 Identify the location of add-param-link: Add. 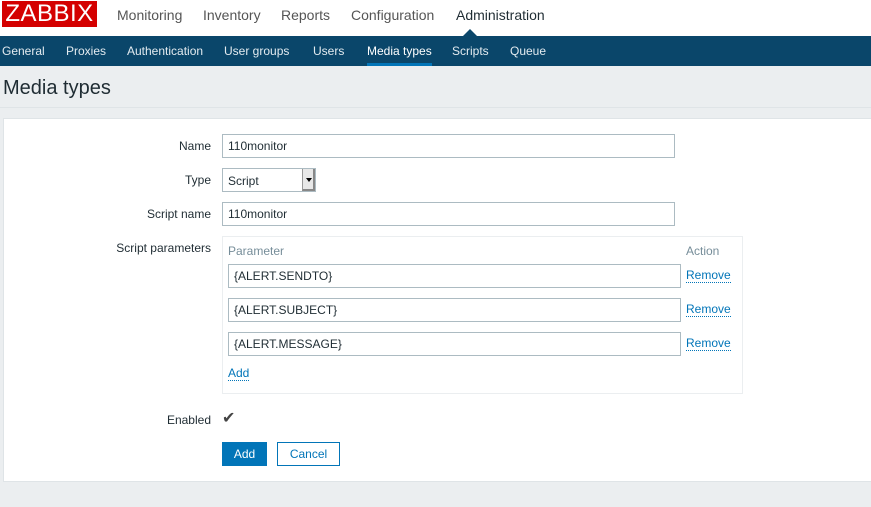
(239, 374).